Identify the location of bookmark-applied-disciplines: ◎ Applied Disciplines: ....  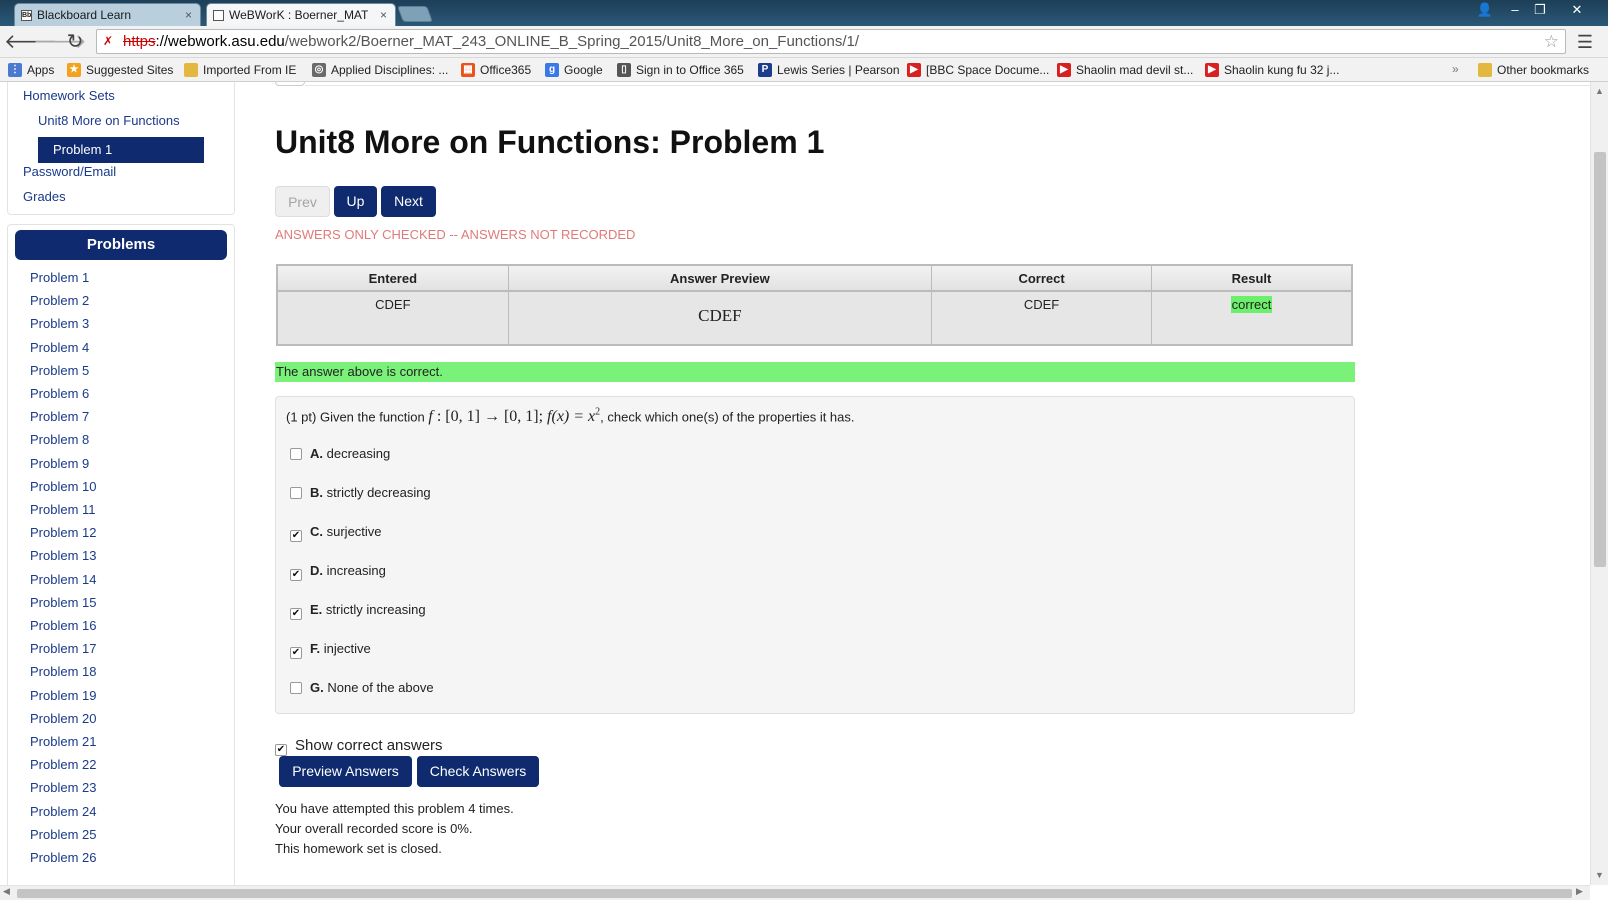
(380, 70).